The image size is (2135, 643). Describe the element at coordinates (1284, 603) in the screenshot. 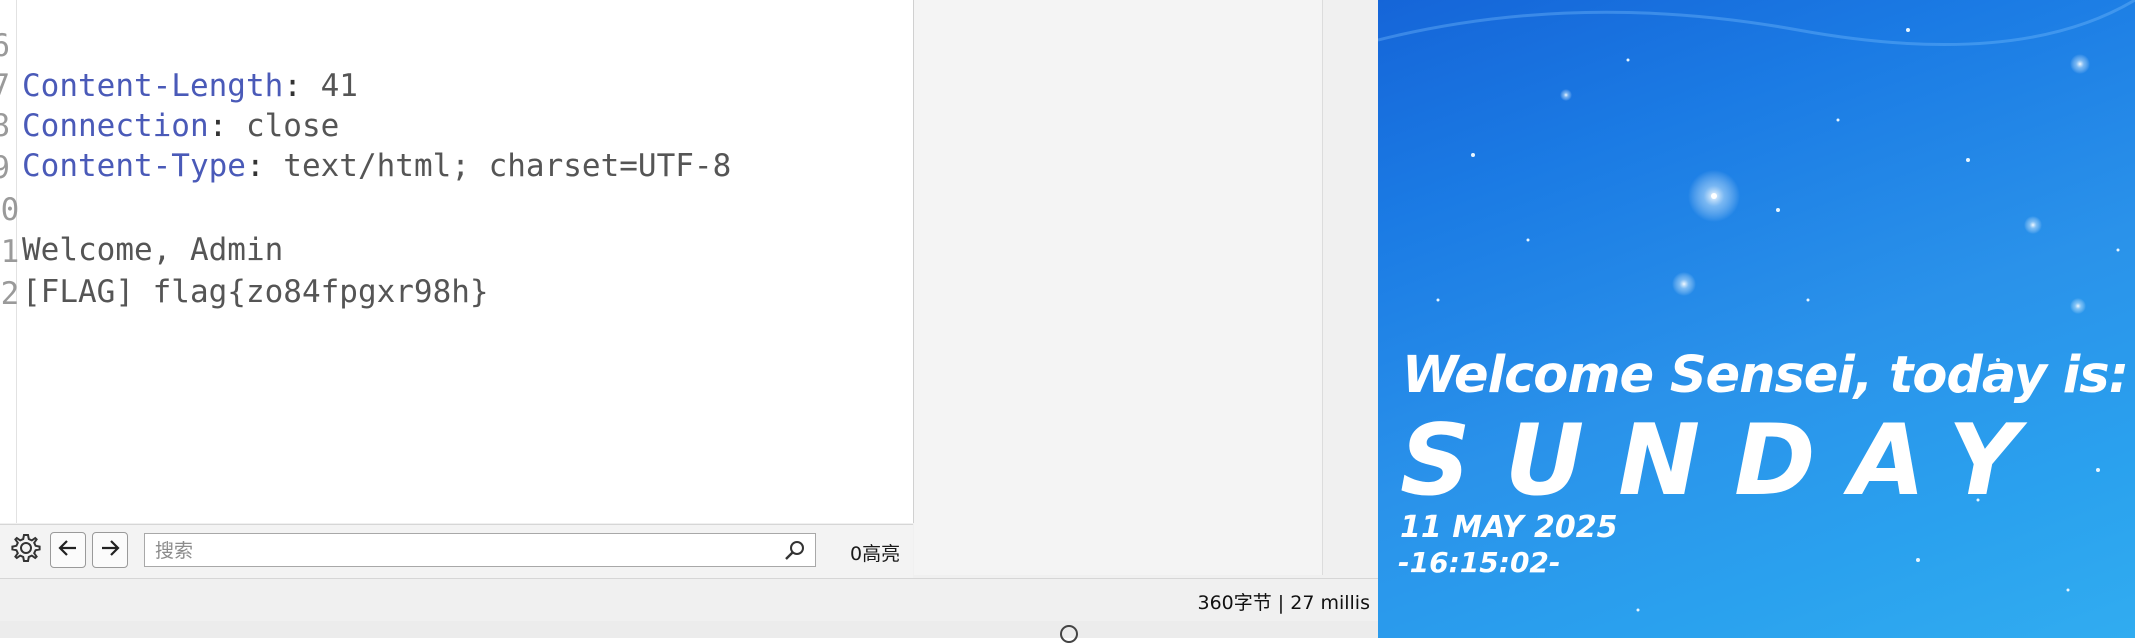

I see `response-size-time: 360字节 | 27 millis` at that location.